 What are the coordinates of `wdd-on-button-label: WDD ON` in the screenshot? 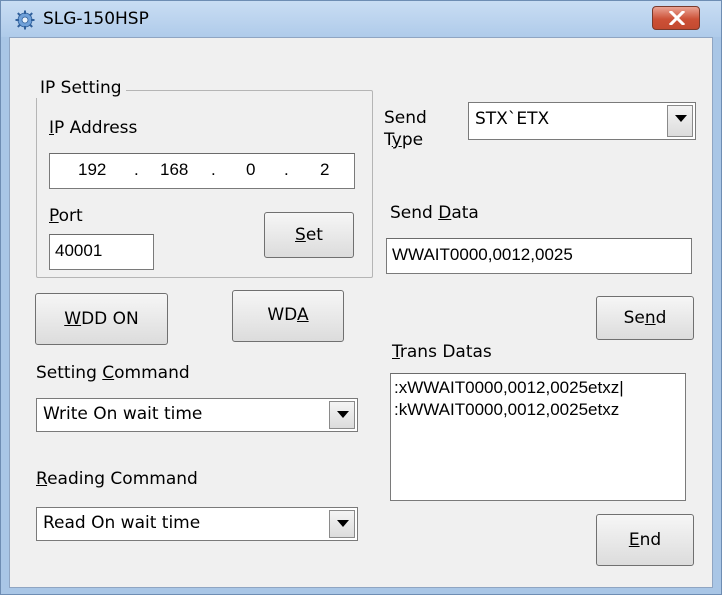 It's located at (101, 319).